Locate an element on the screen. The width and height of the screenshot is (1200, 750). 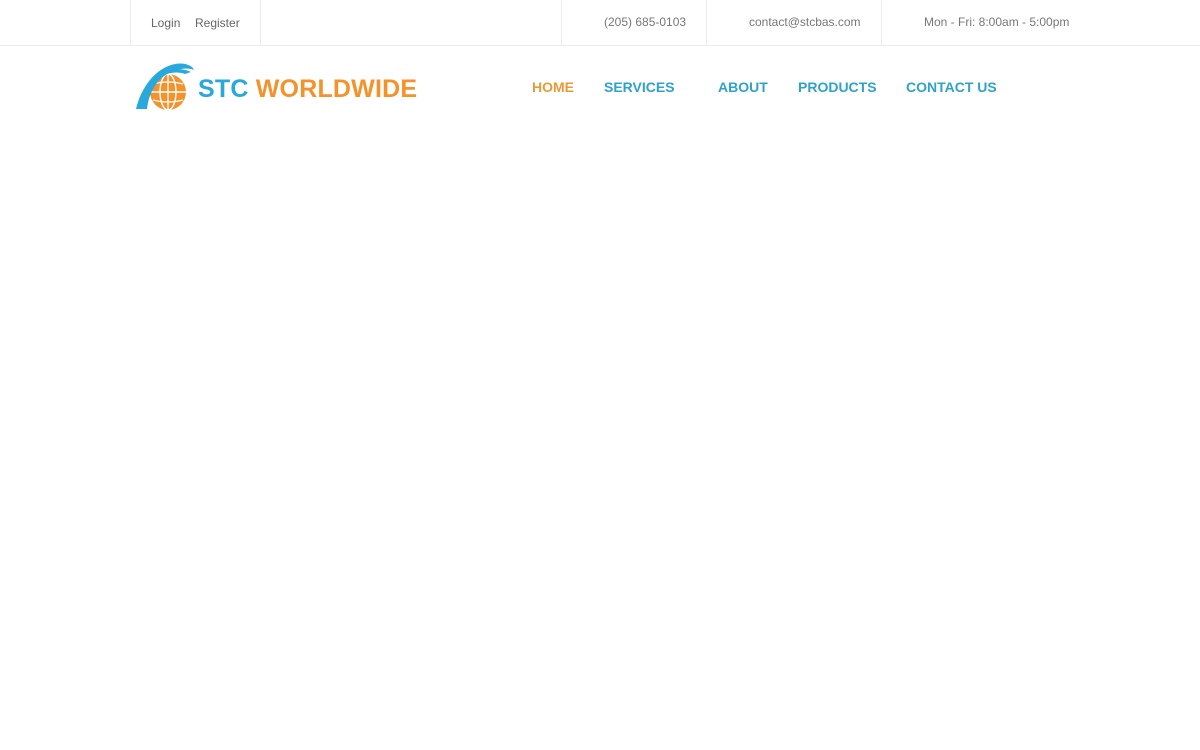
nav-item-services: SERVICES is located at coordinates (639, 87).